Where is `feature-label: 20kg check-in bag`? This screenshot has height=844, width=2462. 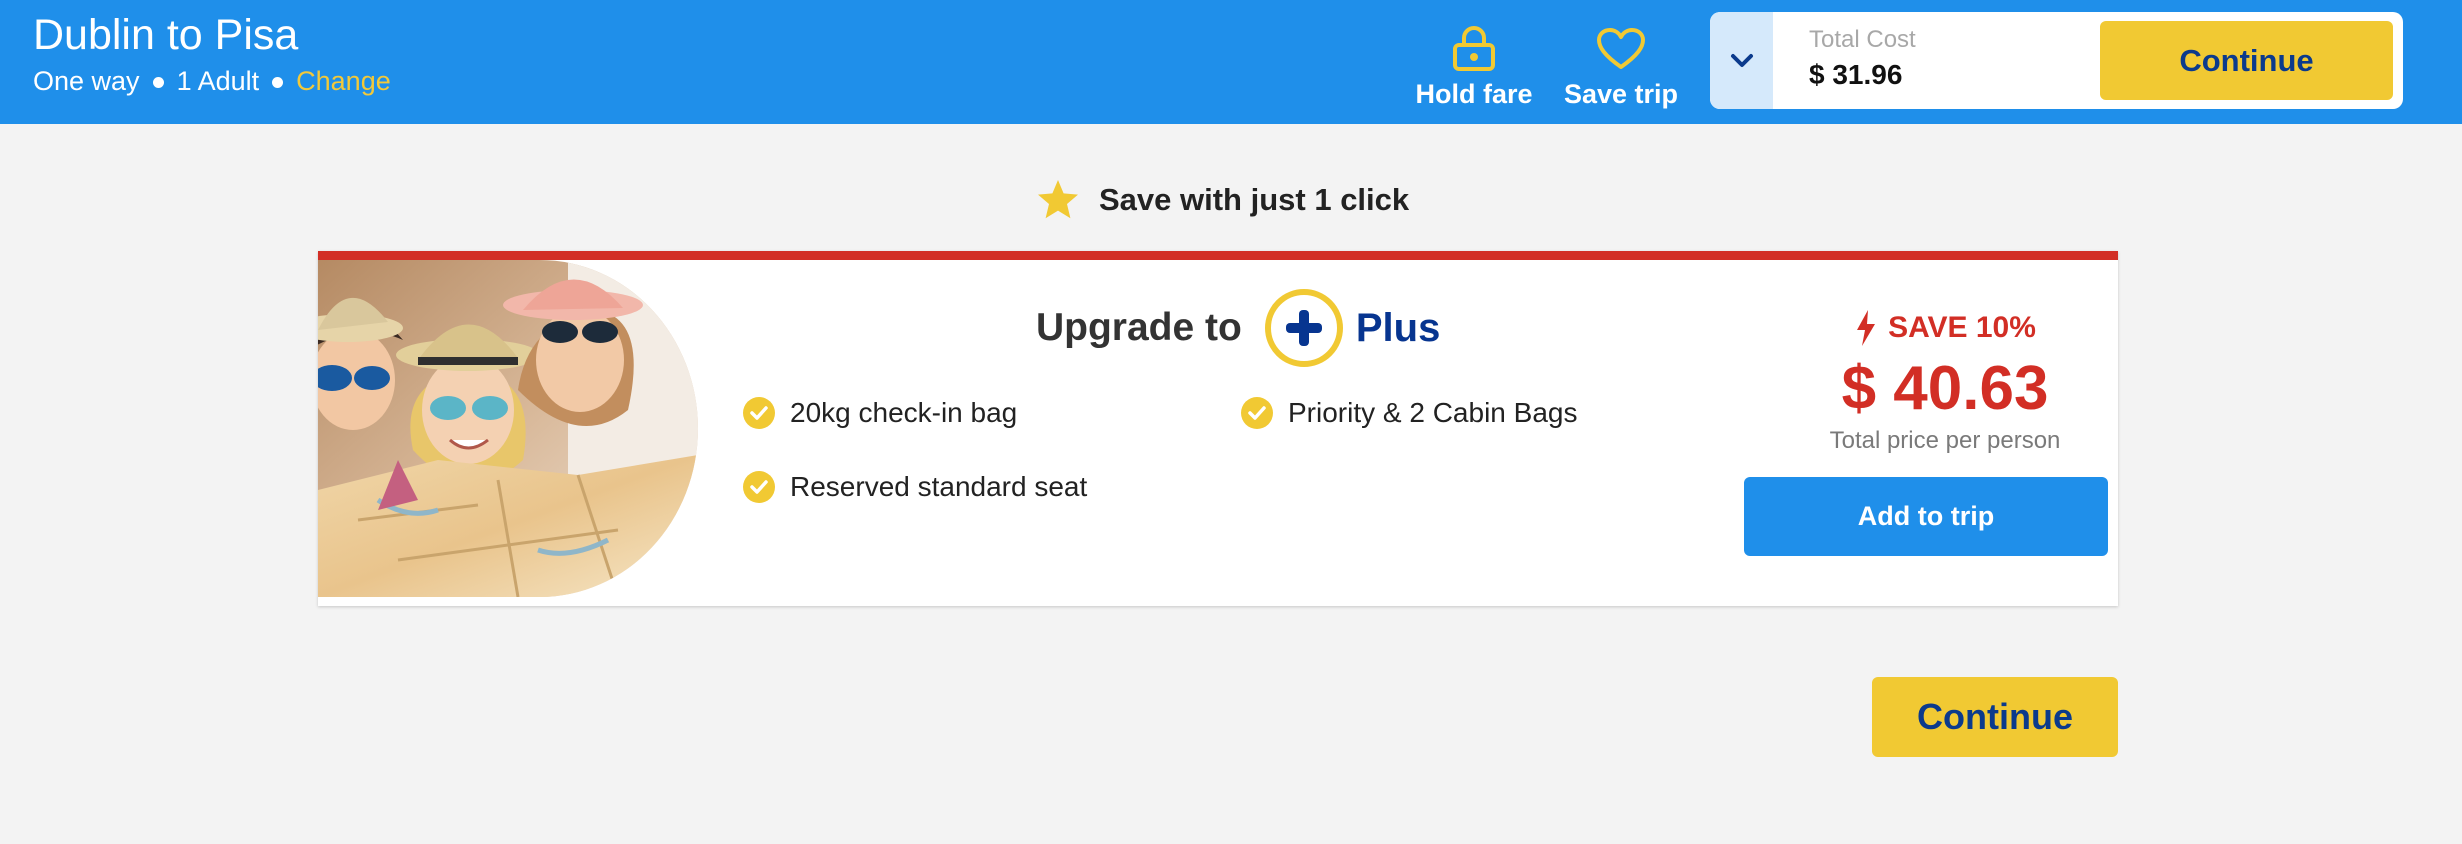 feature-label: 20kg check-in bag is located at coordinates (904, 412).